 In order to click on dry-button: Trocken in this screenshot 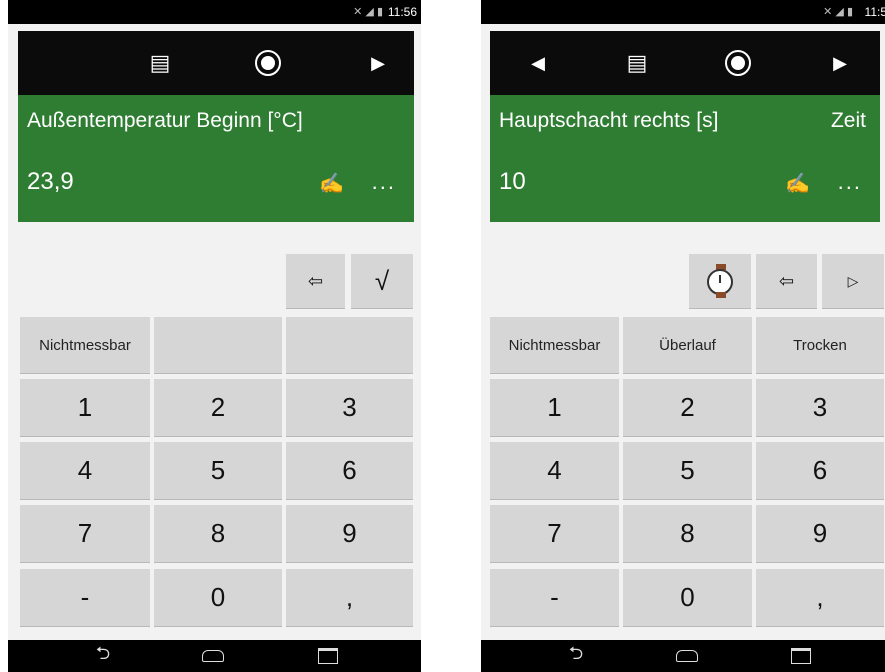, I will do `click(820, 345)`.